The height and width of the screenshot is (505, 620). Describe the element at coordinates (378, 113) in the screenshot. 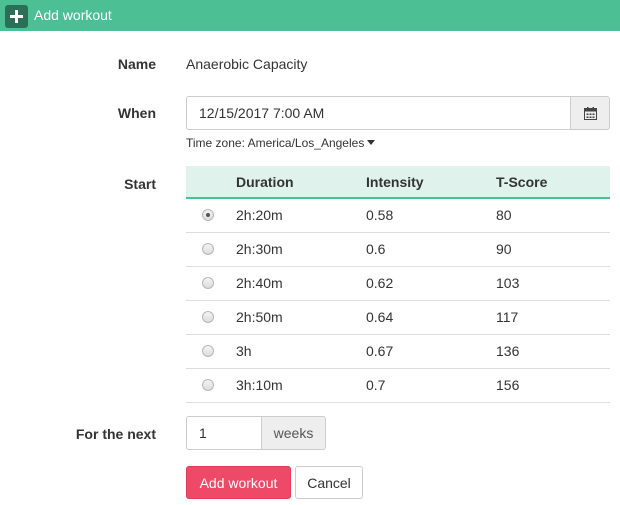

I see `date-time-input` at that location.